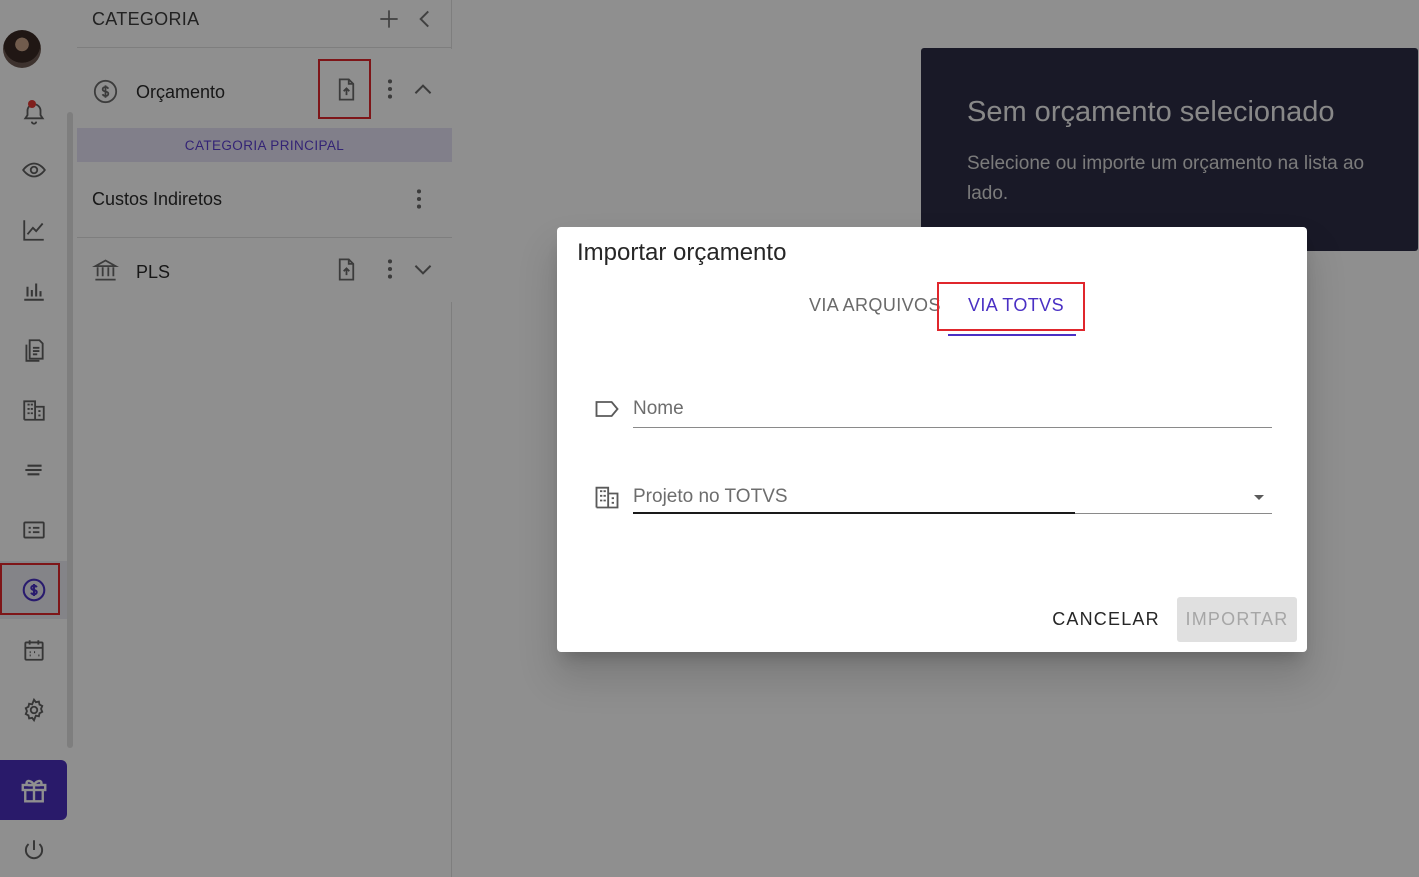 The height and width of the screenshot is (877, 1419). What do you see at coordinates (952, 409) in the screenshot?
I see `name-input` at bounding box center [952, 409].